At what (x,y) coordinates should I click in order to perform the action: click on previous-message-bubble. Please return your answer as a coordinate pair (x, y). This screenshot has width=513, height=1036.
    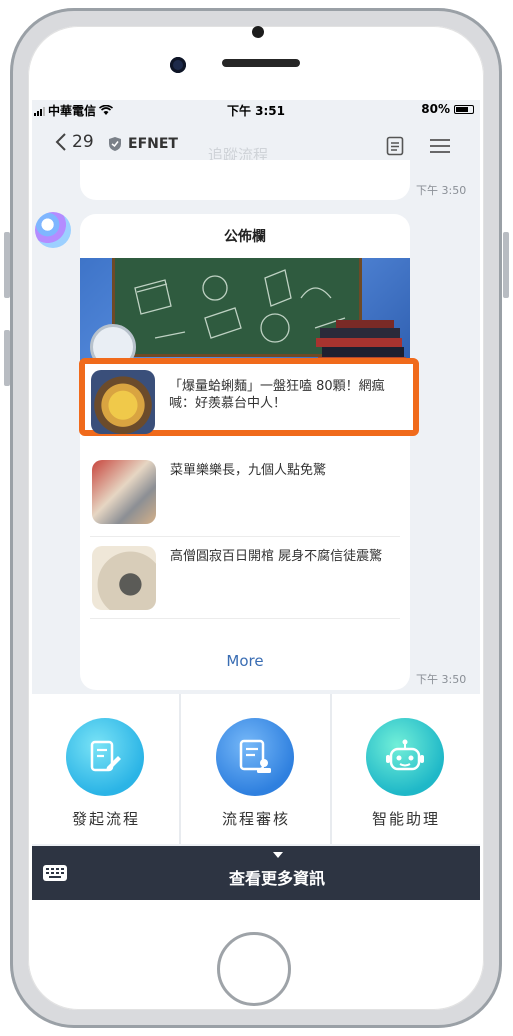
    Looking at the image, I should click on (245, 180).